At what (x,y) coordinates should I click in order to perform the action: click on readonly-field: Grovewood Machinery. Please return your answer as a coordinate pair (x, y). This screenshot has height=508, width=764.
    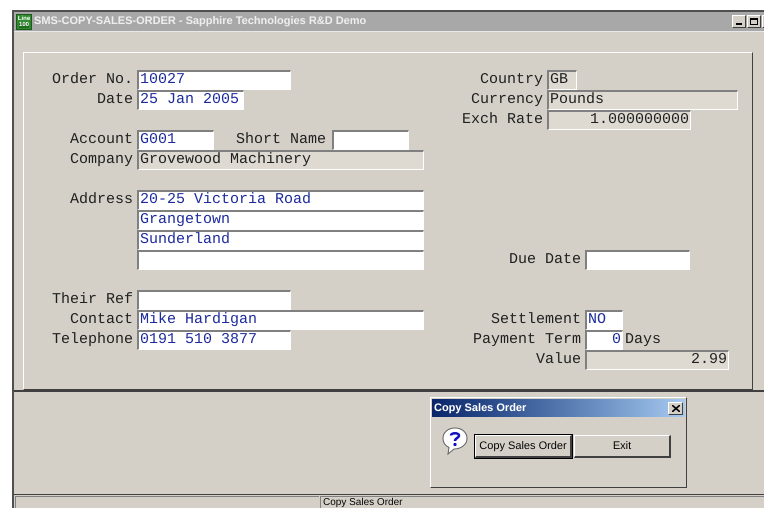
    Looking at the image, I should click on (280, 160).